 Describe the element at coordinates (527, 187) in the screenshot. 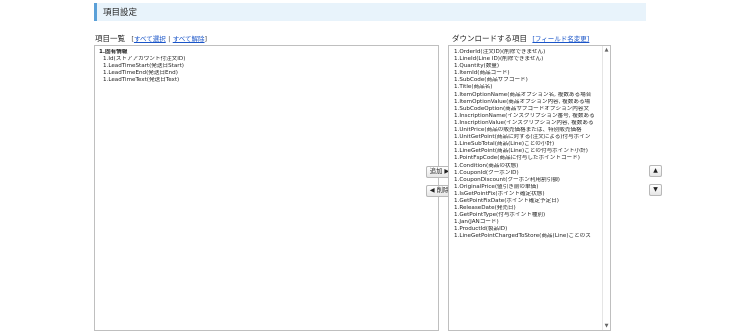

I see `list-item: 1.OriginalPrice(値引き前の単価)` at that location.